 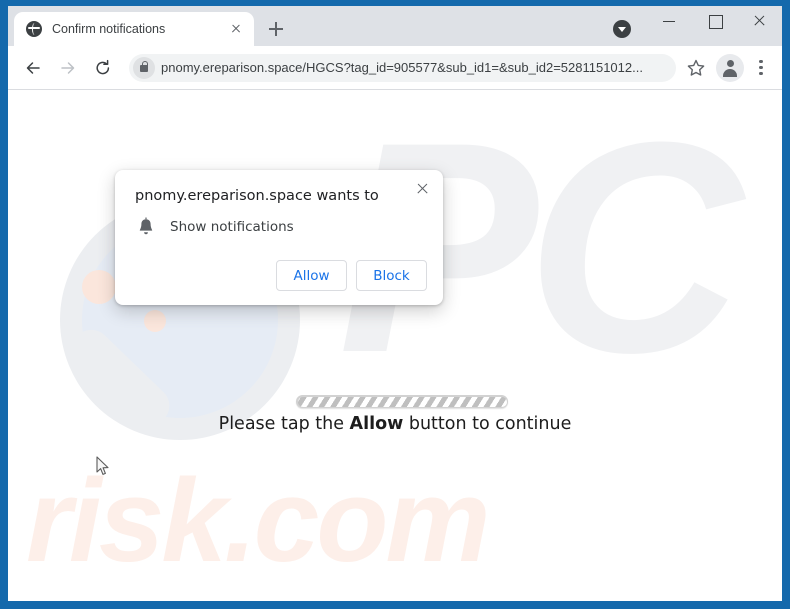 What do you see at coordinates (33, 68) in the screenshot?
I see `back-icon` at bounding box center [33, 68].